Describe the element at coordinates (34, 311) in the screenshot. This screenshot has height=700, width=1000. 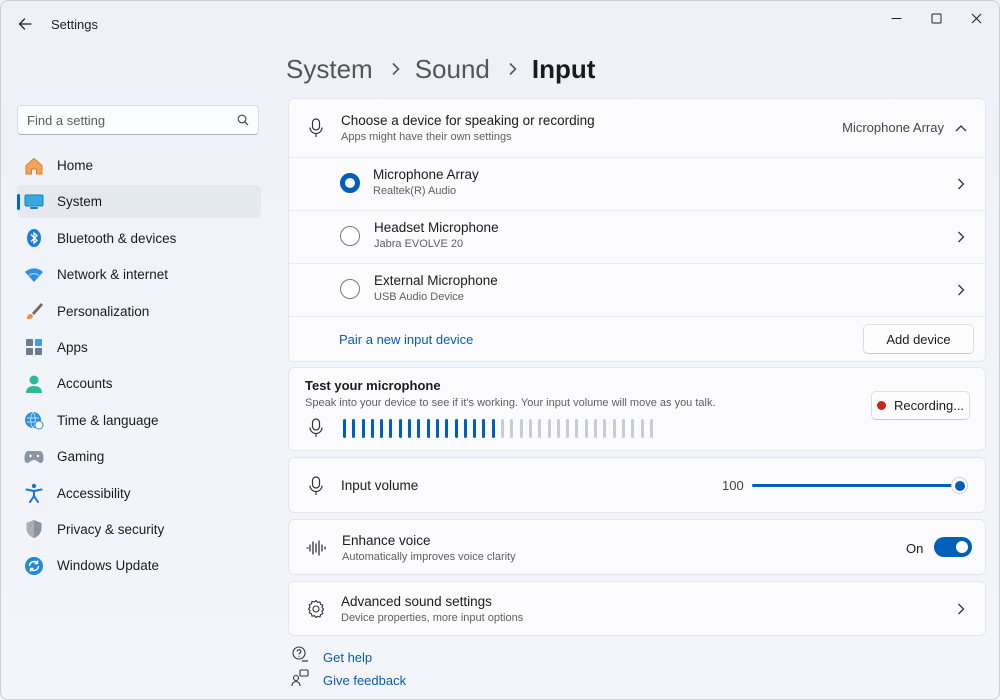
I see `brush-icon` at that location.